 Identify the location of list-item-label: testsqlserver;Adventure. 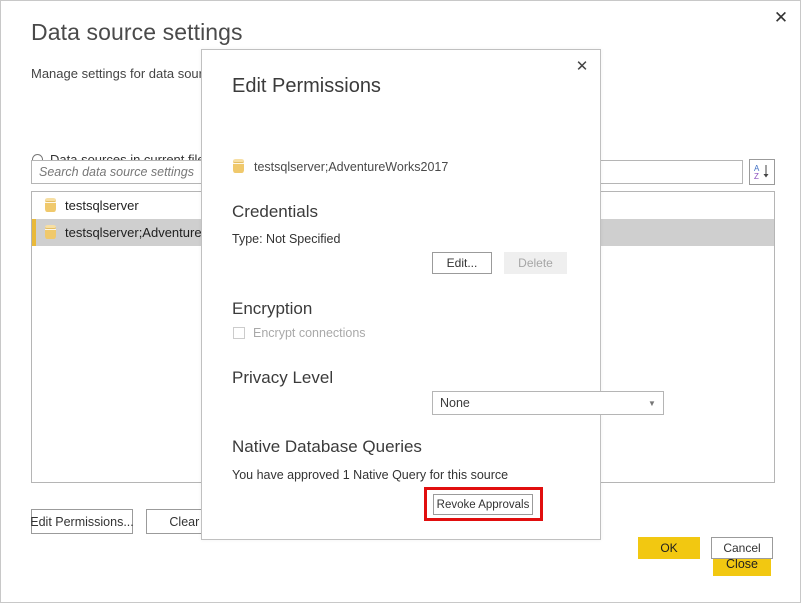
(133, 232).